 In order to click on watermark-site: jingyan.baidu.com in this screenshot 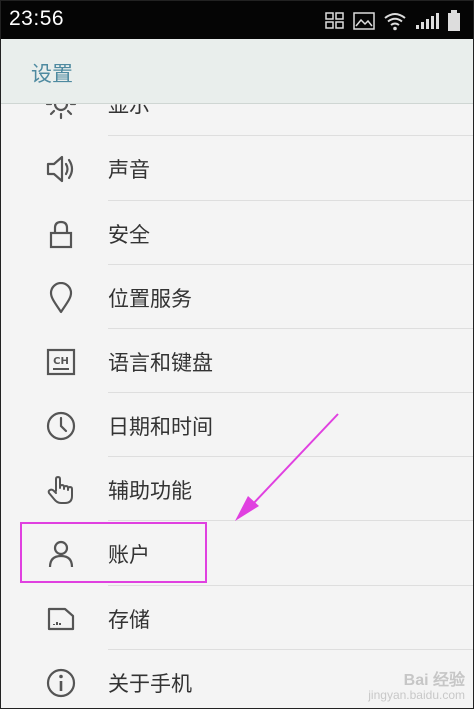, I will do `click(416, 695)`.